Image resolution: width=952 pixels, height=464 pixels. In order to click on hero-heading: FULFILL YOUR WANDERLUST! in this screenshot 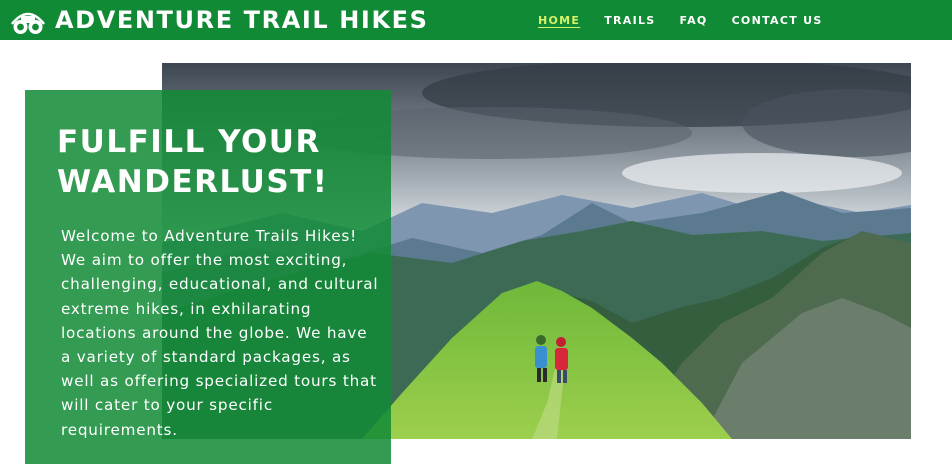, I will do `click(193, 162)`.